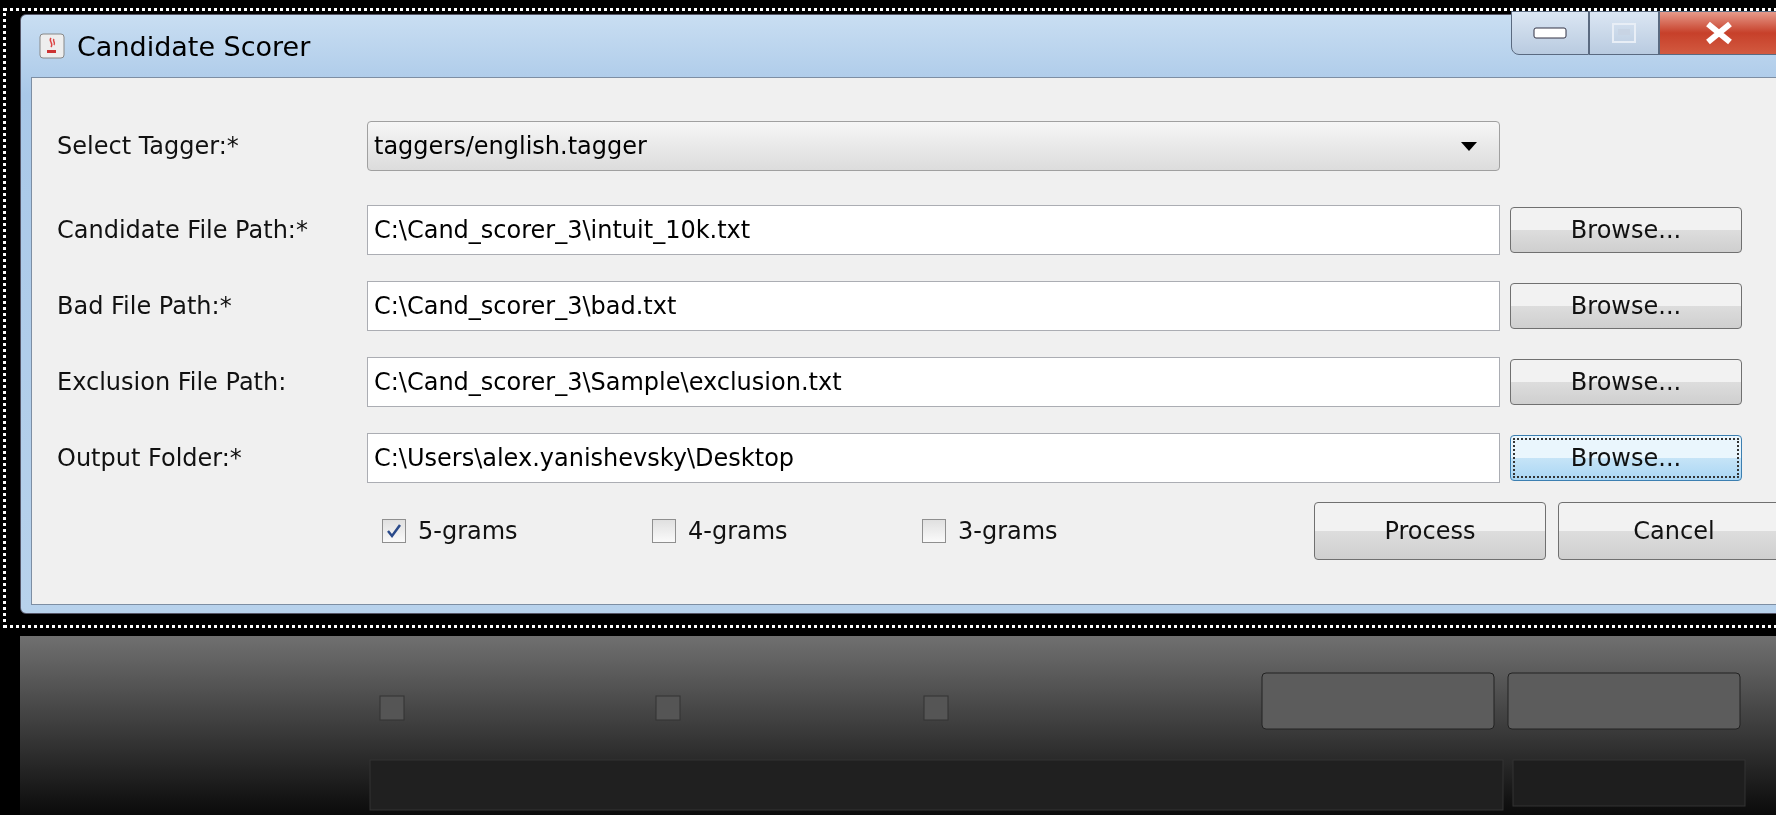 This screenshot has width=1776, height=815. I want to click on checkbox-label: 3-grams, so click(1008, 531).